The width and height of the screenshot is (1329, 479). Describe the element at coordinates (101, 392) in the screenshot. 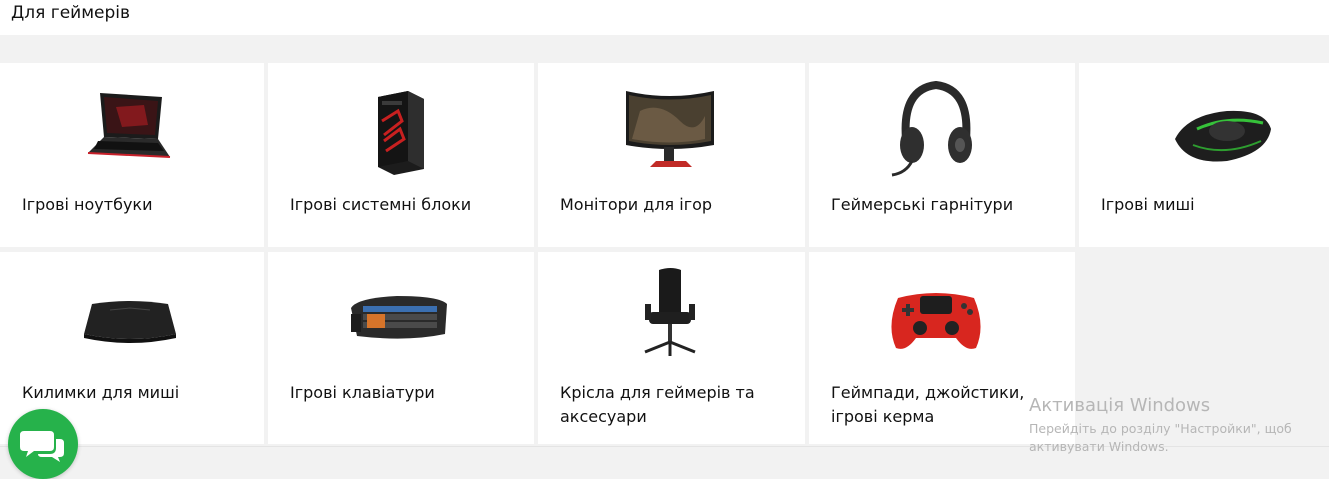

I see `category-label: Килимки для миші` at that location.